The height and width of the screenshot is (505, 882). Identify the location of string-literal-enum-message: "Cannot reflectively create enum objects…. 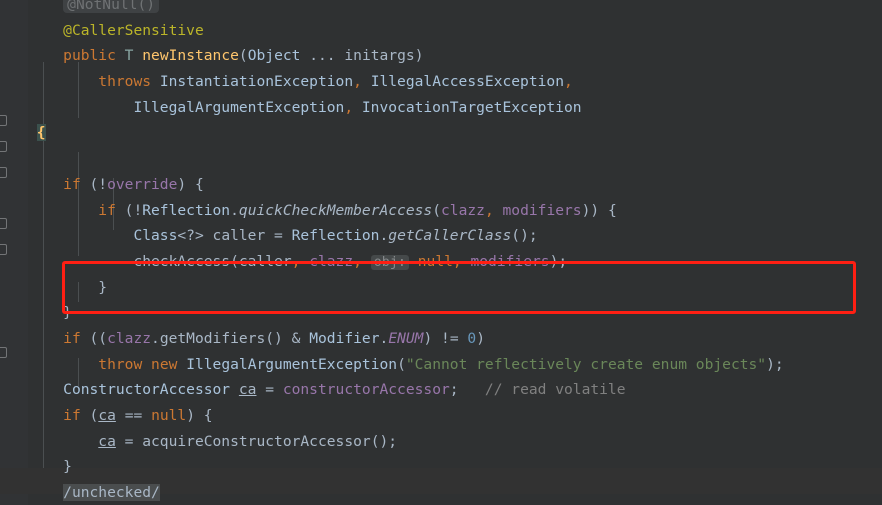
(586, 364).